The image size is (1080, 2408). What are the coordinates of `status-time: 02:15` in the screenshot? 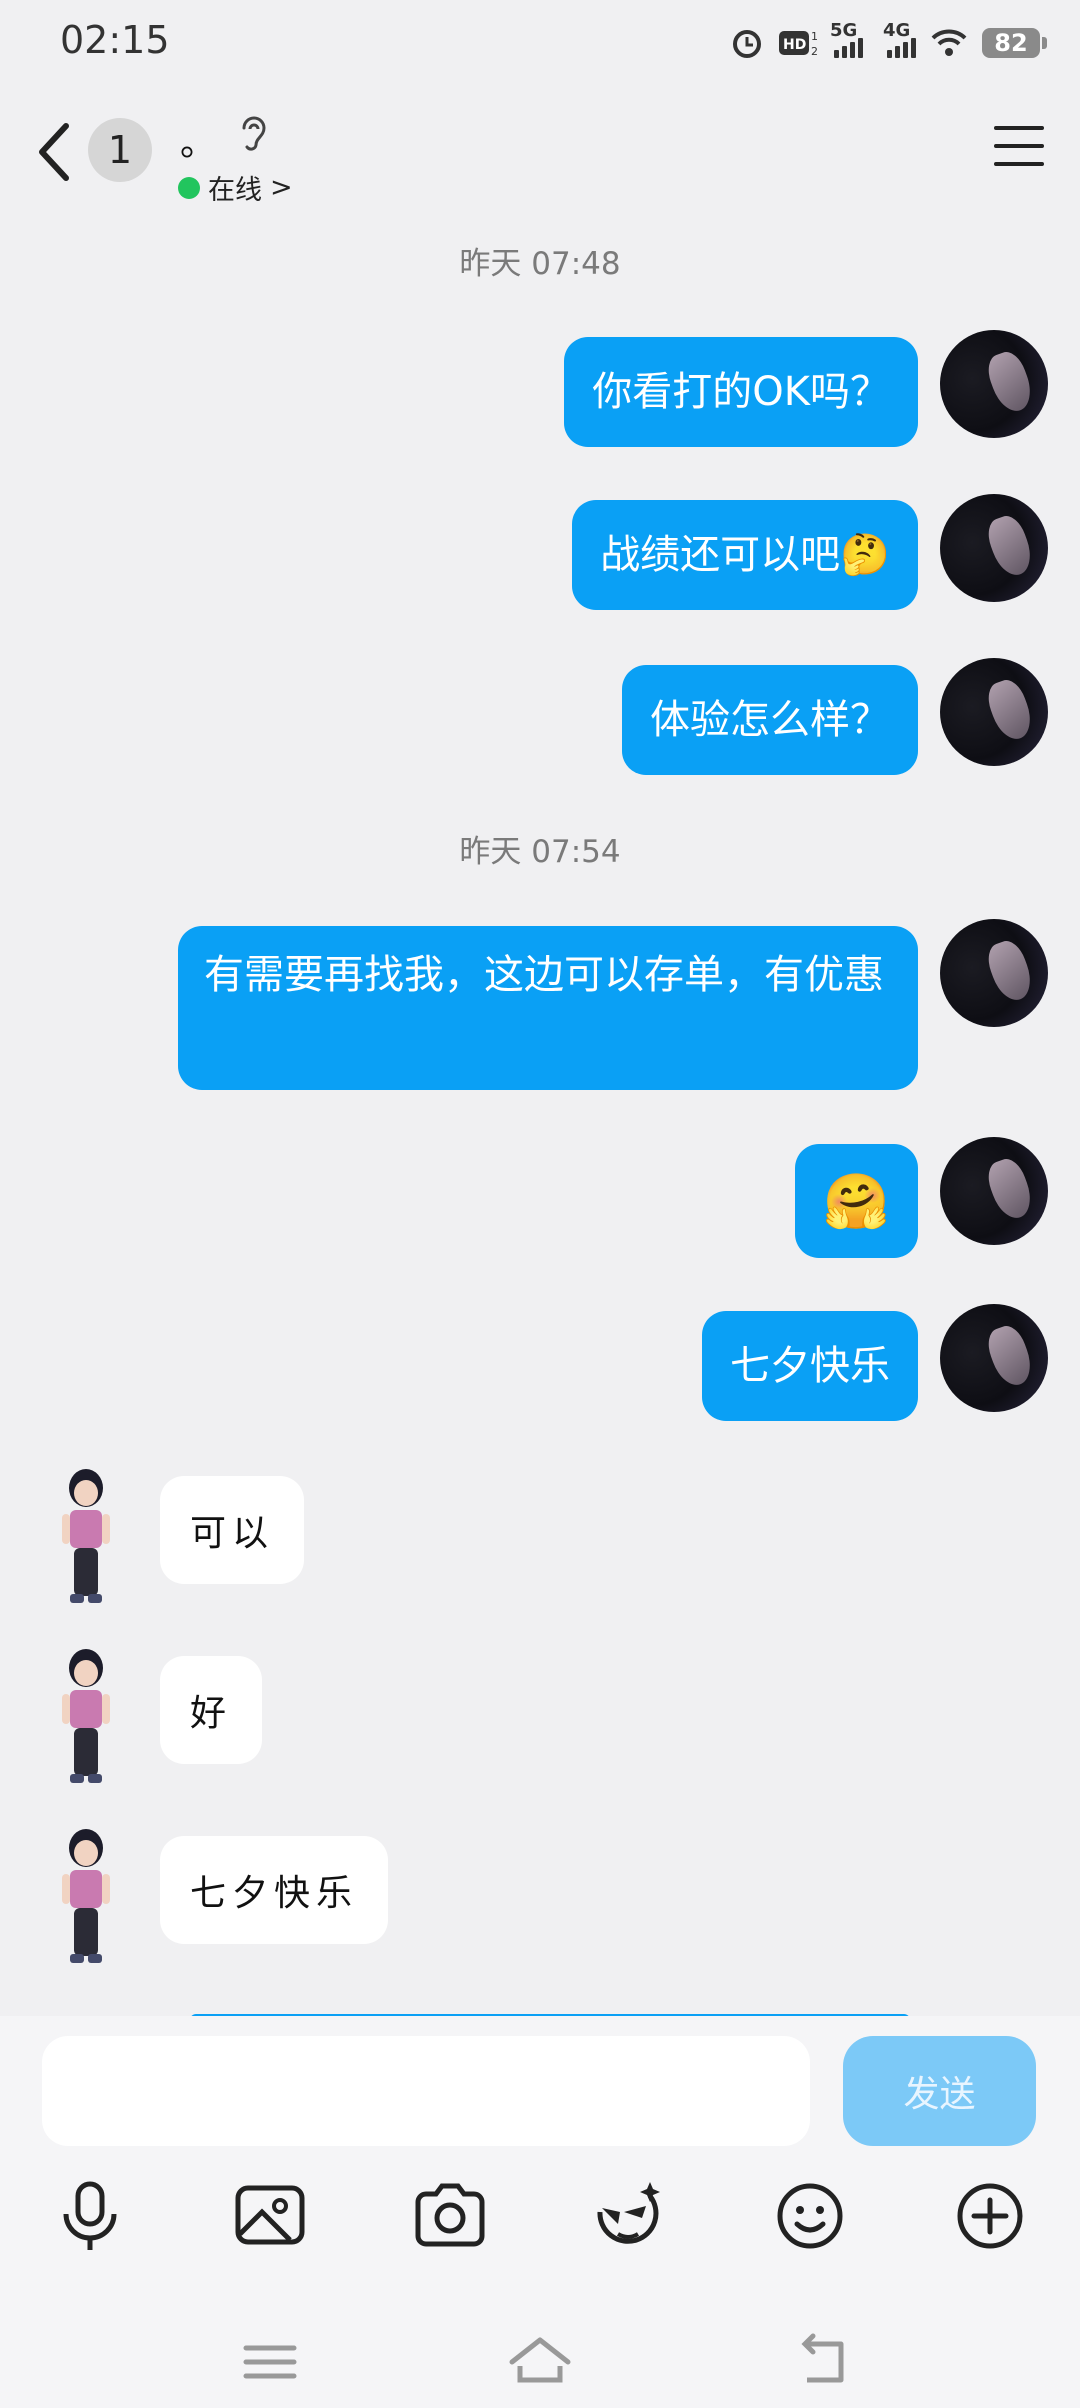 It's located at (115, 40).